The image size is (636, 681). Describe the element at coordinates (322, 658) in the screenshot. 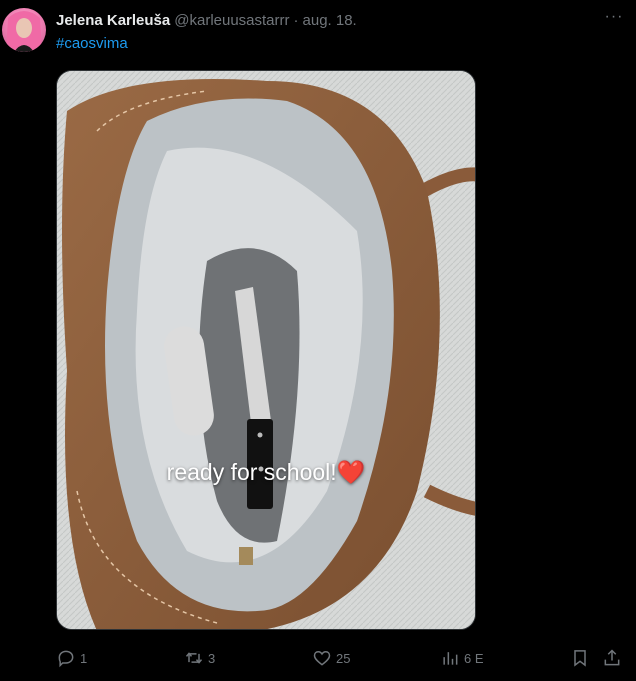

I see `heart-icon` at that location.